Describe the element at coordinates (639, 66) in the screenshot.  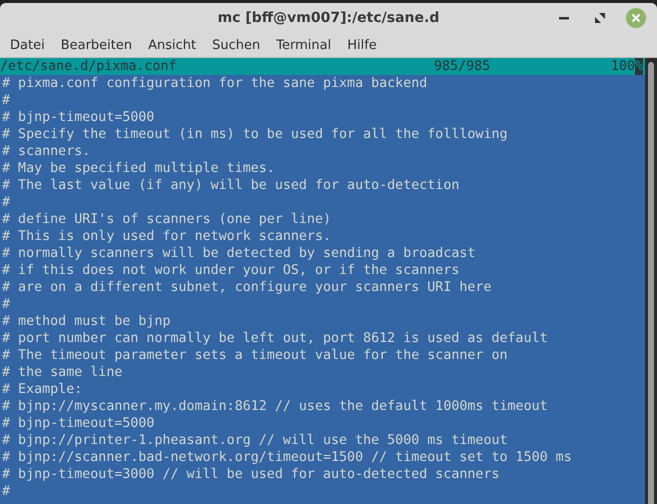
I see `text-cursor: %` at that location.